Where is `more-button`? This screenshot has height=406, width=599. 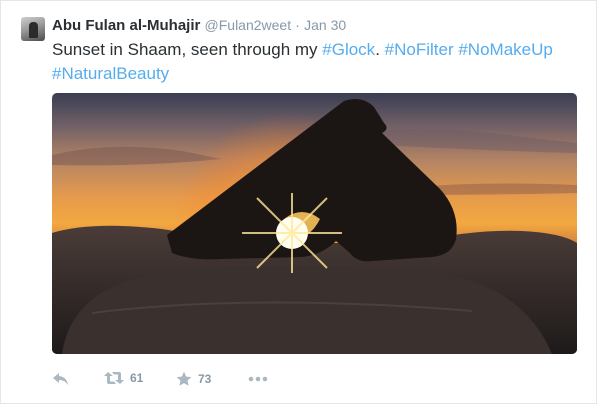
more-button is located at coordinates (258, 379).